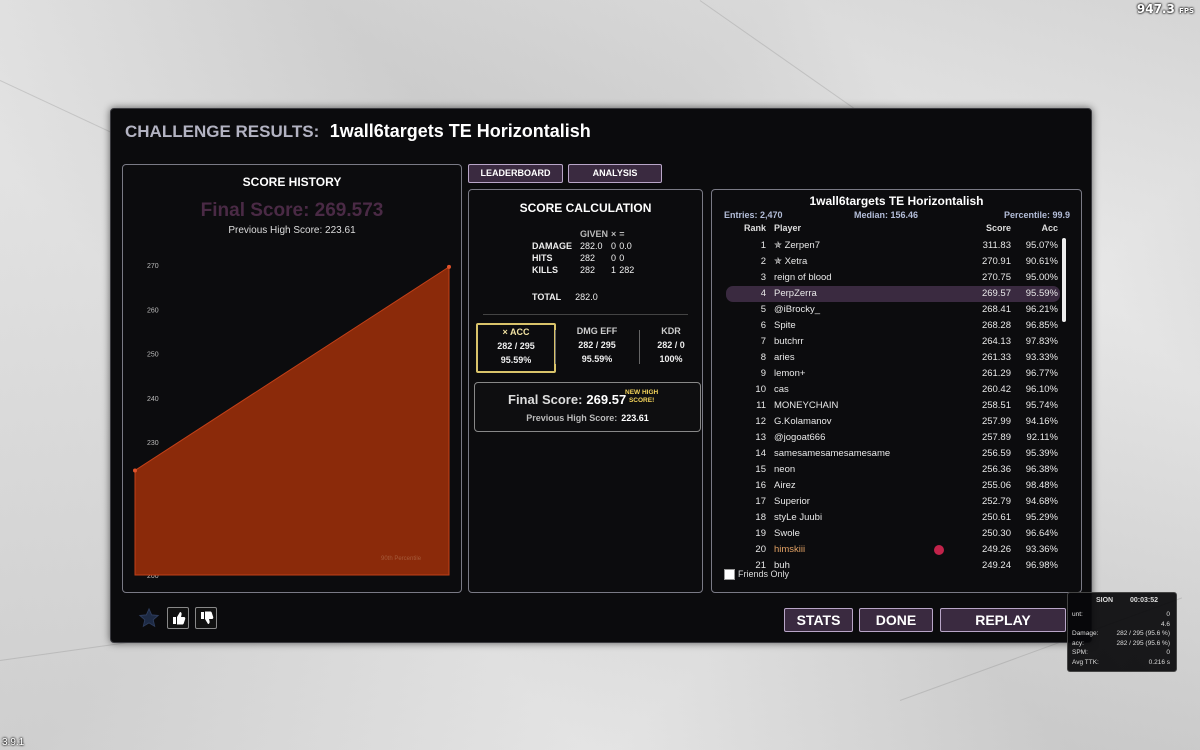 This screenshot has height=750, width=1200. What do you see at coordinates (996, 389) in the screenshot?
I see `score-cell: 260.42` at bounding box center [996, 389].